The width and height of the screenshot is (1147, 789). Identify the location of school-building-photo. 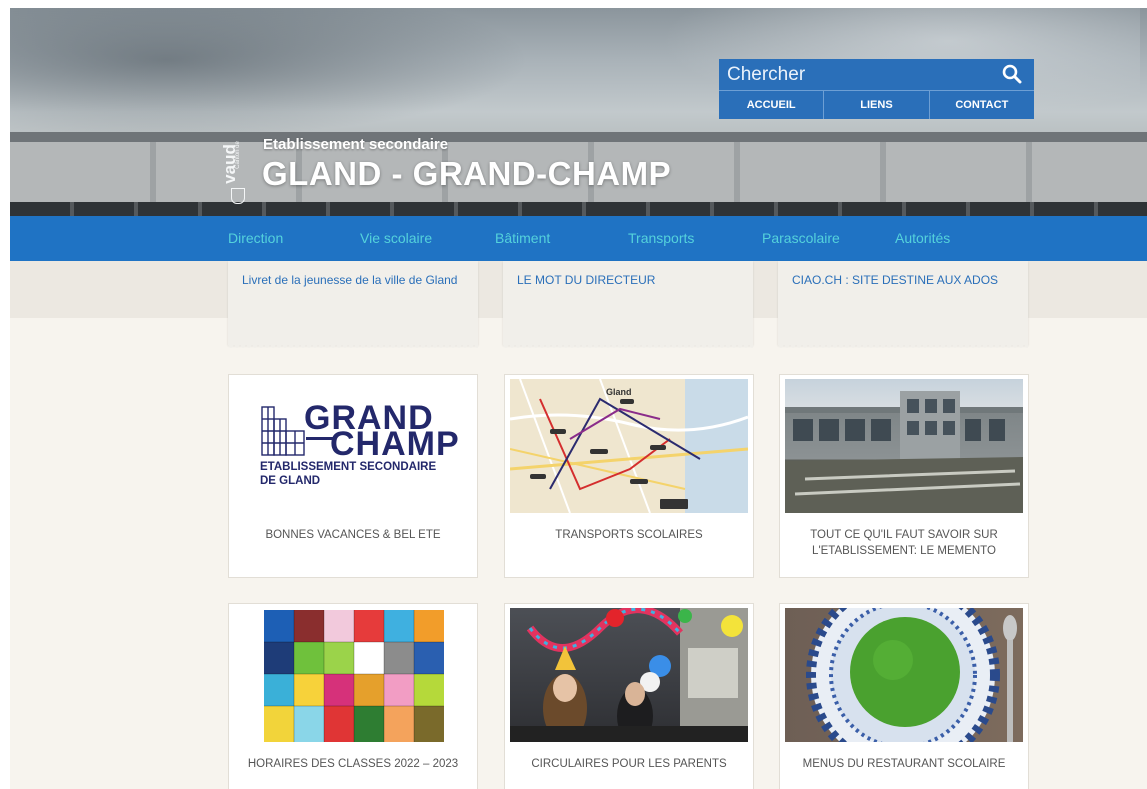
(904, 446).